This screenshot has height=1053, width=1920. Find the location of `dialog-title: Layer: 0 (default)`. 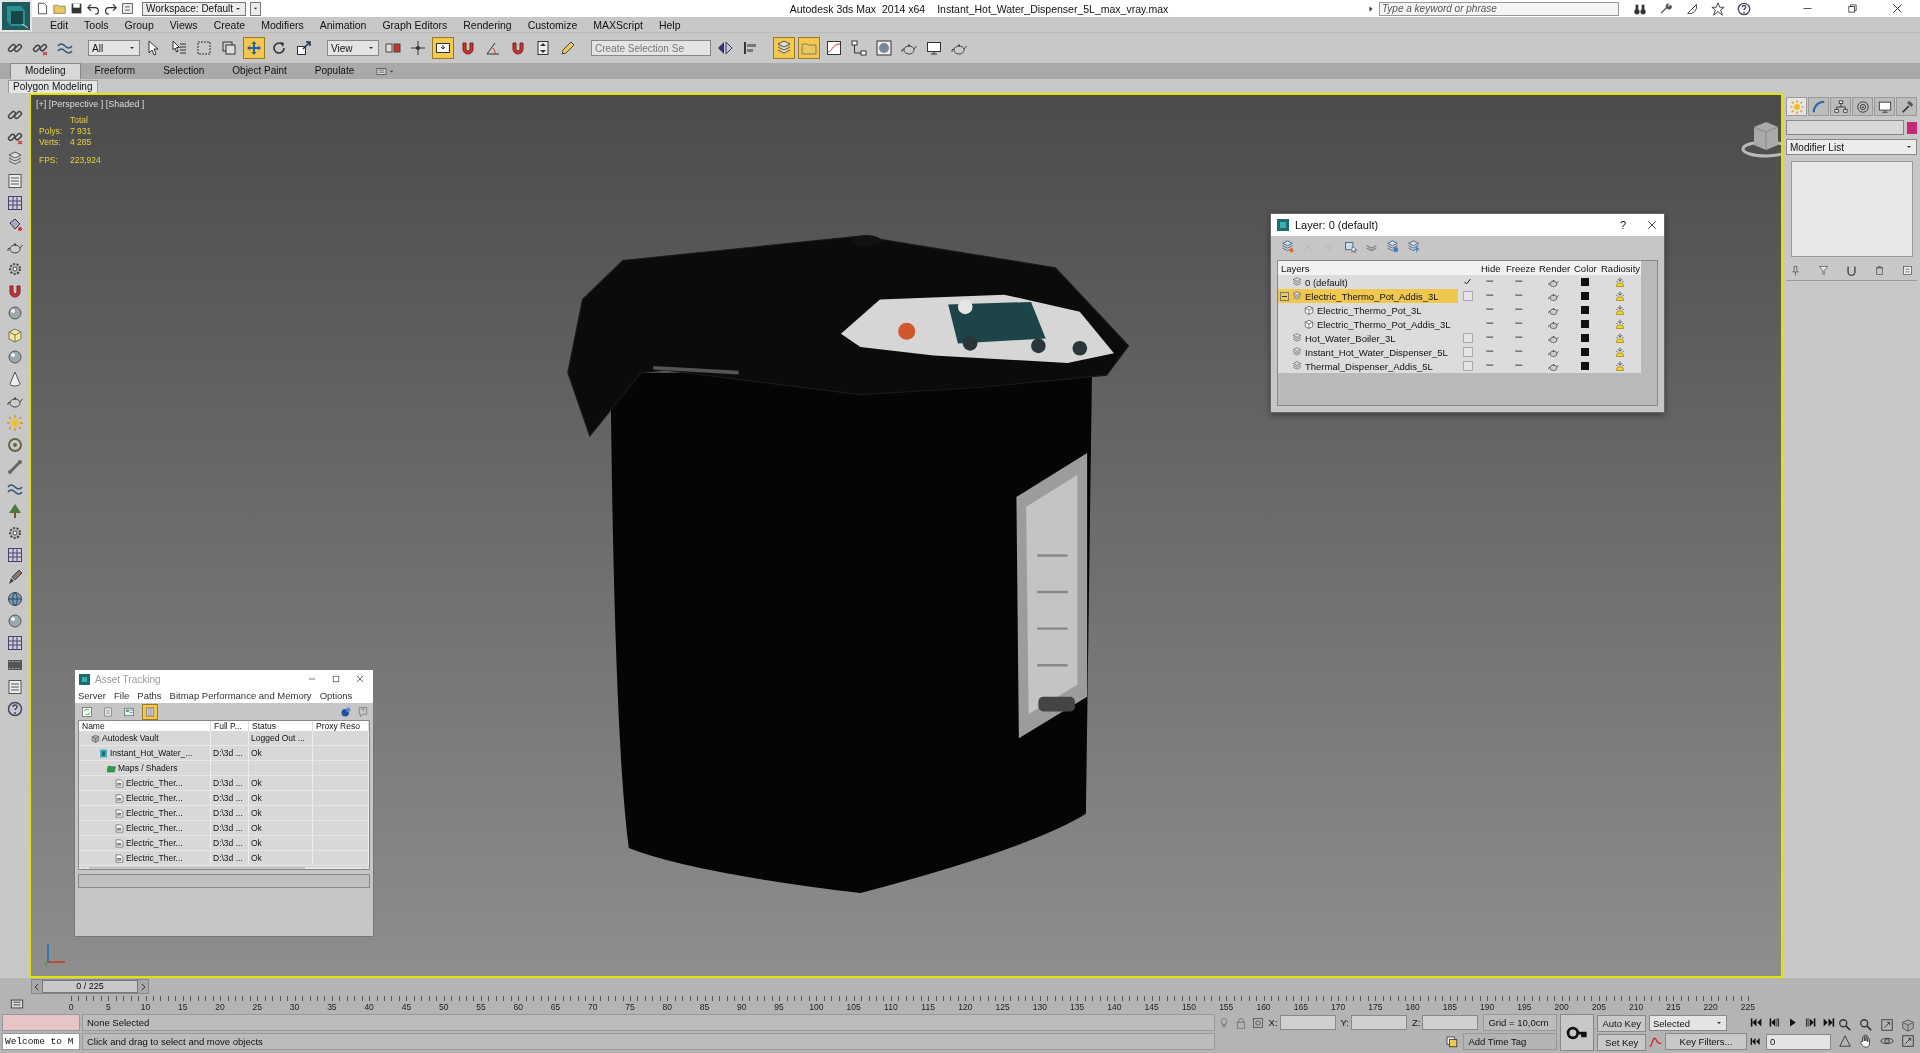

dialog-title: Layer: 0 (default) is located at coordinates (1337, 225).